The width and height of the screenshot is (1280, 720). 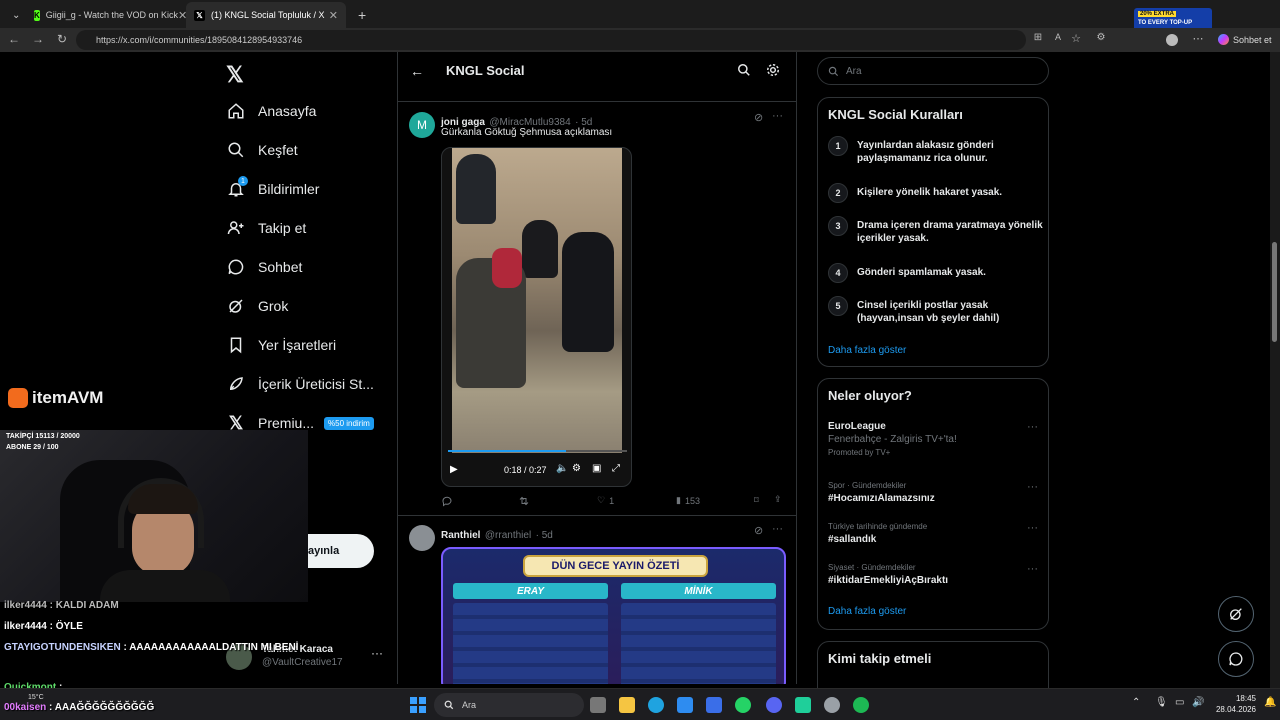 What do you see at coordinates (1245, 39) in the screenshot?
I see `copilot-chat-button: Sohbet et` at bounding box center [1245, 39].